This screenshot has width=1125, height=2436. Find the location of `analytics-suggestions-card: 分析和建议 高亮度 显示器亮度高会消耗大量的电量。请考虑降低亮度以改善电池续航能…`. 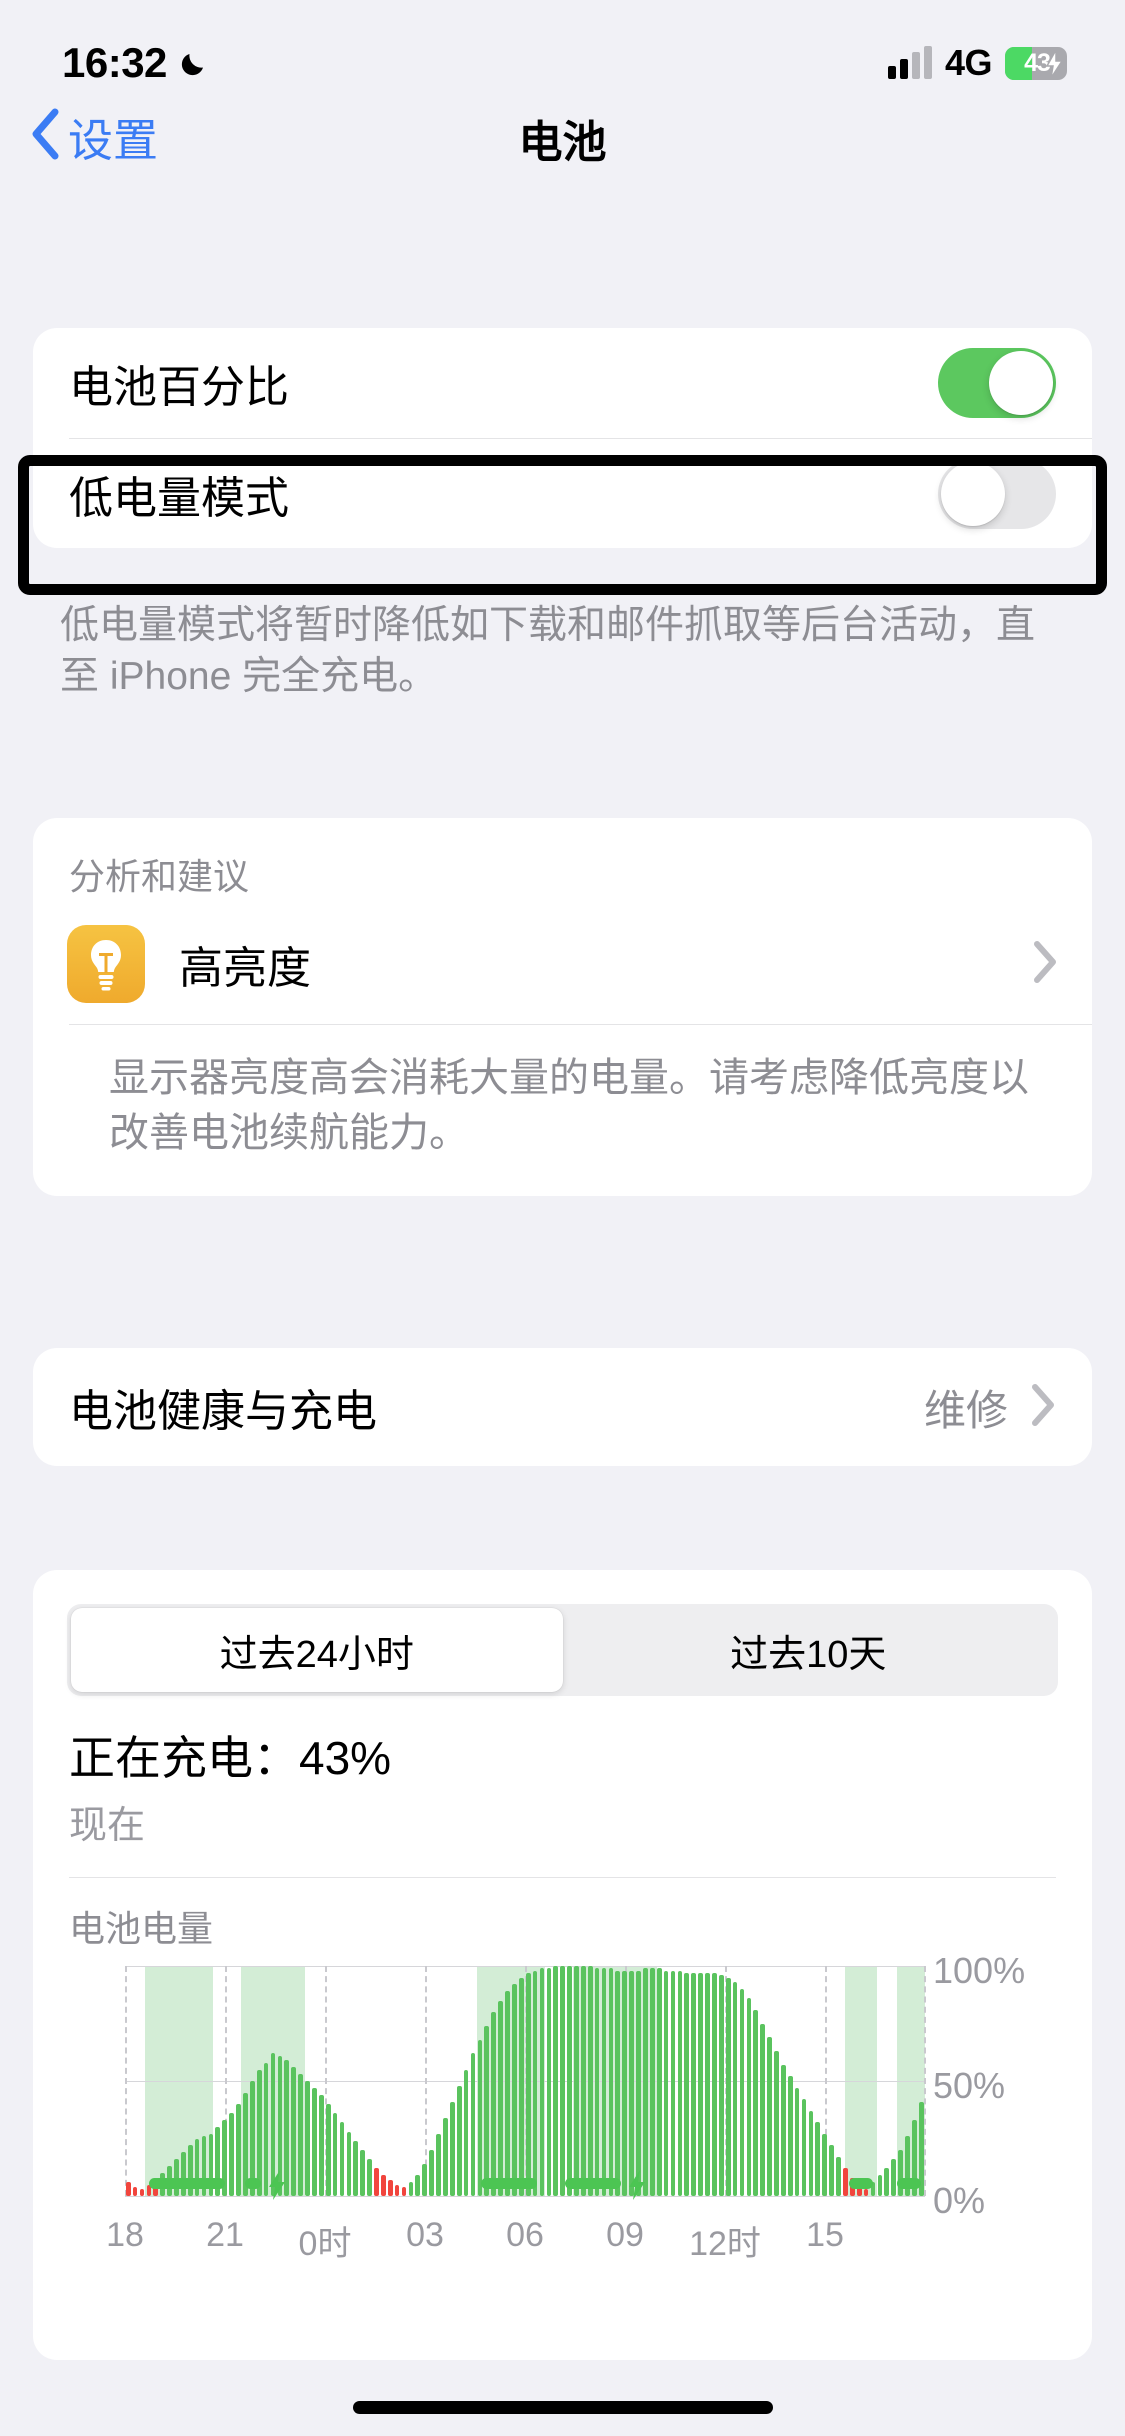

analytics-suggestions-card: 分析和建议 高亮度 显示器亮度高会消耗大量的电量。请考虑降低亮度以改善电池续航能… is located at coordinates (562, 1007).